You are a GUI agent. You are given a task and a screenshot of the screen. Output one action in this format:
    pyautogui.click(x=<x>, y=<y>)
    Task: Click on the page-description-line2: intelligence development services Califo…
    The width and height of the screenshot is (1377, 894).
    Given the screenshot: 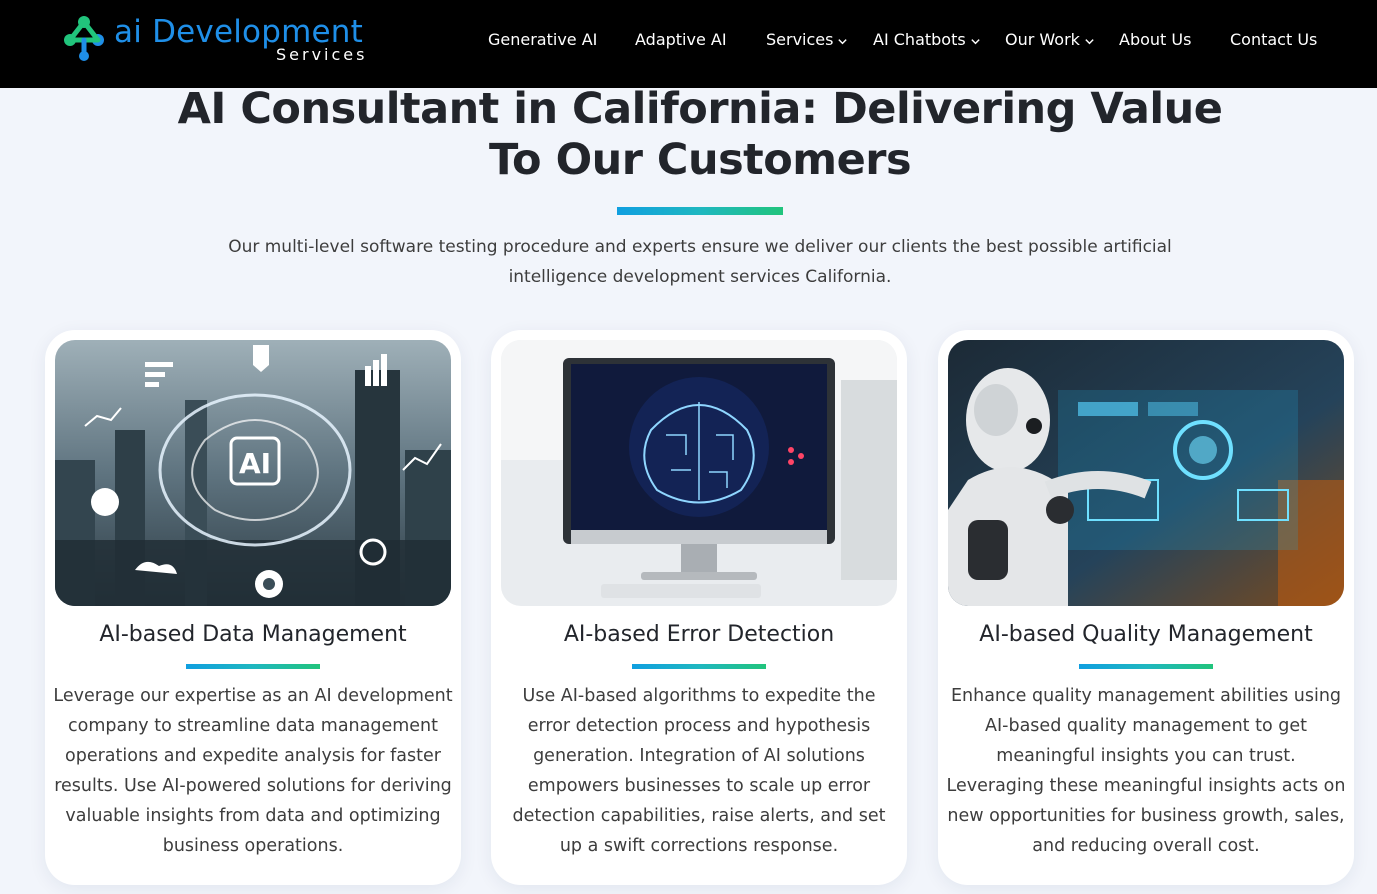 What is the action you would take?
    pyautogui.click(x=700, y=277)
    